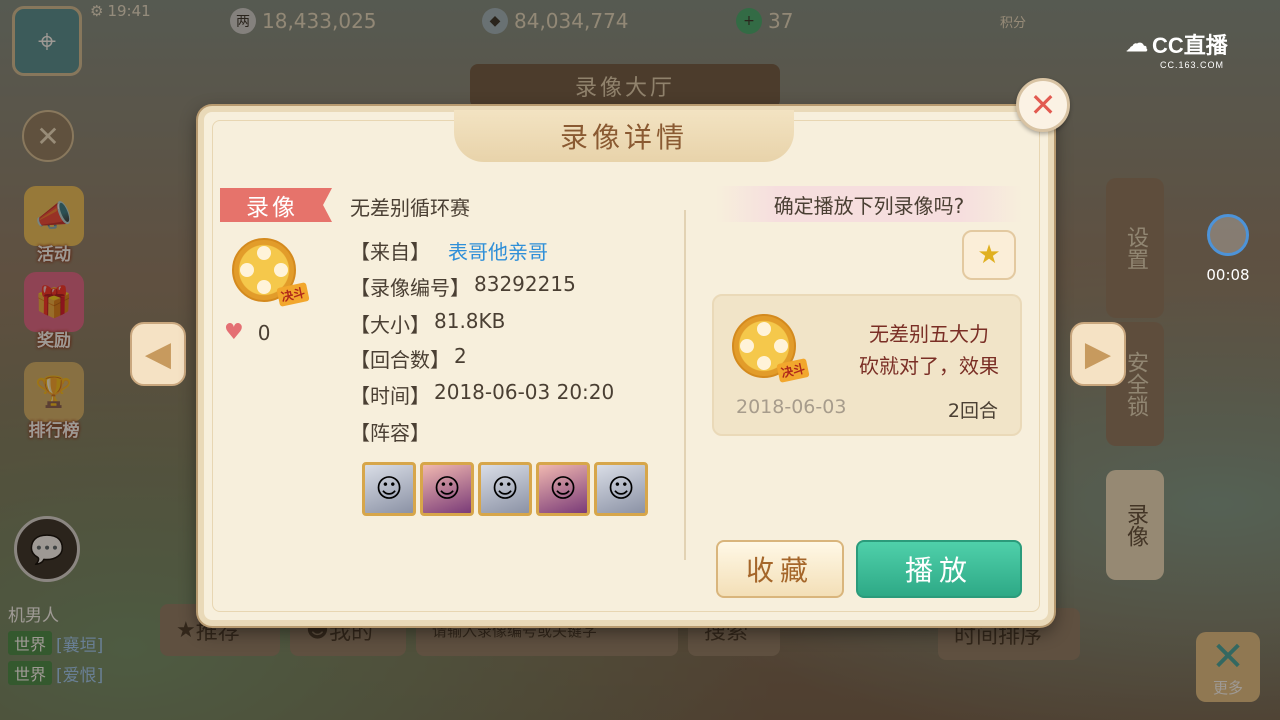 This screenshot has height=720, width=1280. Describe the element at coordinates (400, 360) in the screenshot. I see `rounds-label: 【回合数】` at that location.